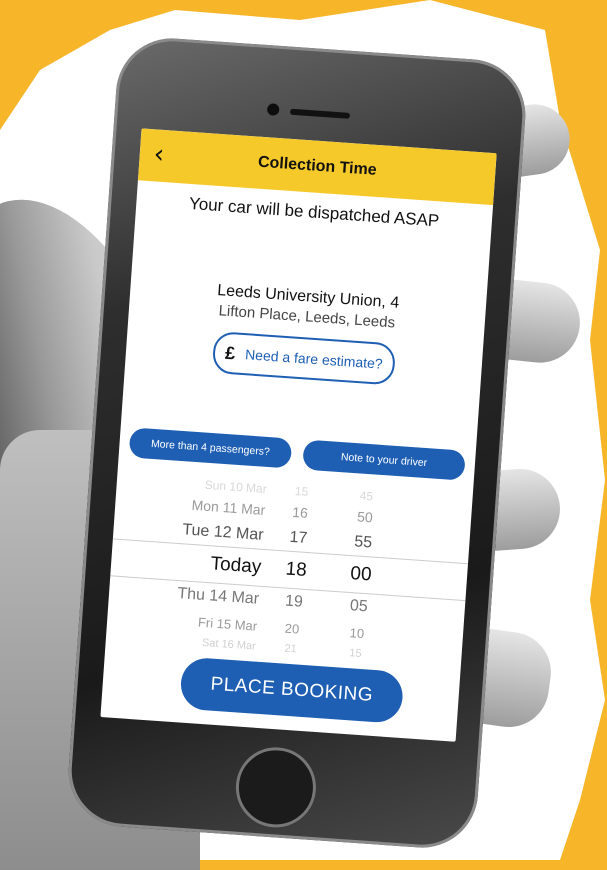  I want to click on picker-minute: 55, so click(363, 542).